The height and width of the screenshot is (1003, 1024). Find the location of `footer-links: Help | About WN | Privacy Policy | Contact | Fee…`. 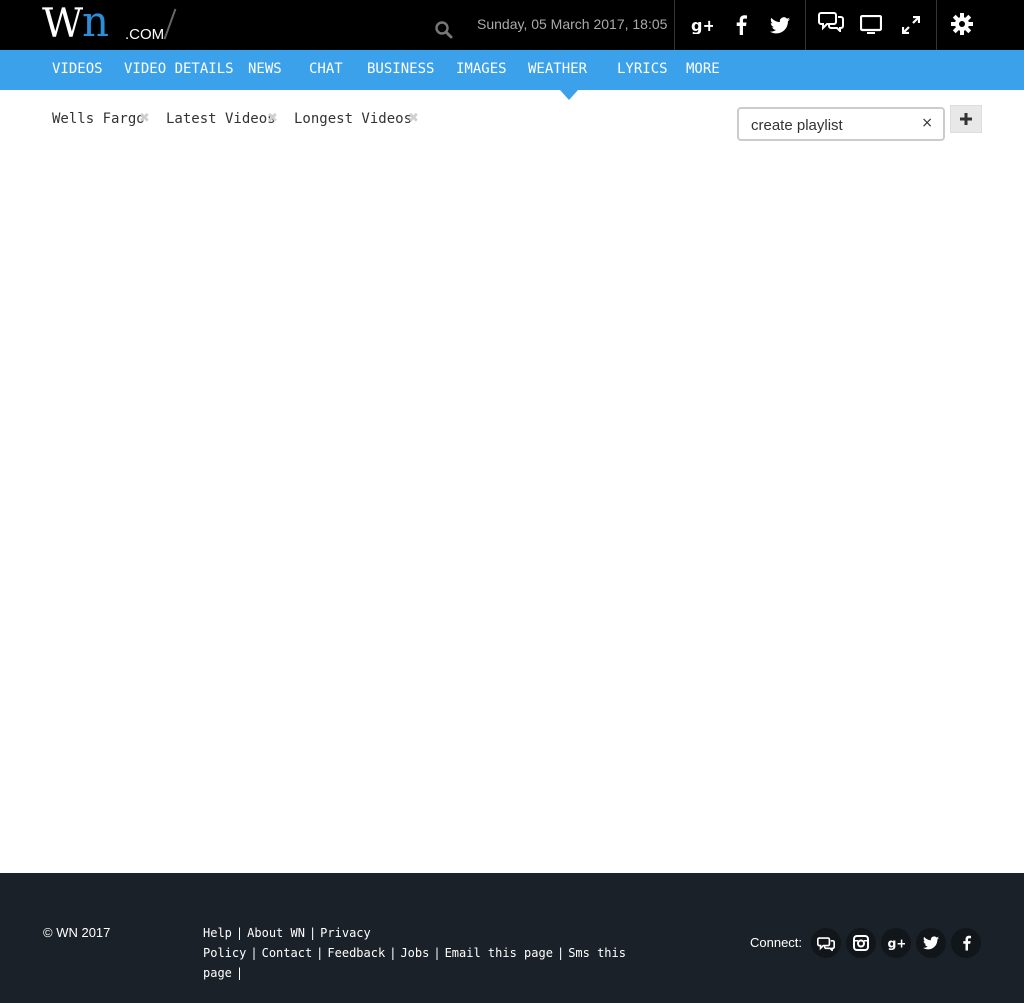

footer-links: Help | About WN | Privacy Policy | Contact | Fee… is located at coordinates (414, 953).